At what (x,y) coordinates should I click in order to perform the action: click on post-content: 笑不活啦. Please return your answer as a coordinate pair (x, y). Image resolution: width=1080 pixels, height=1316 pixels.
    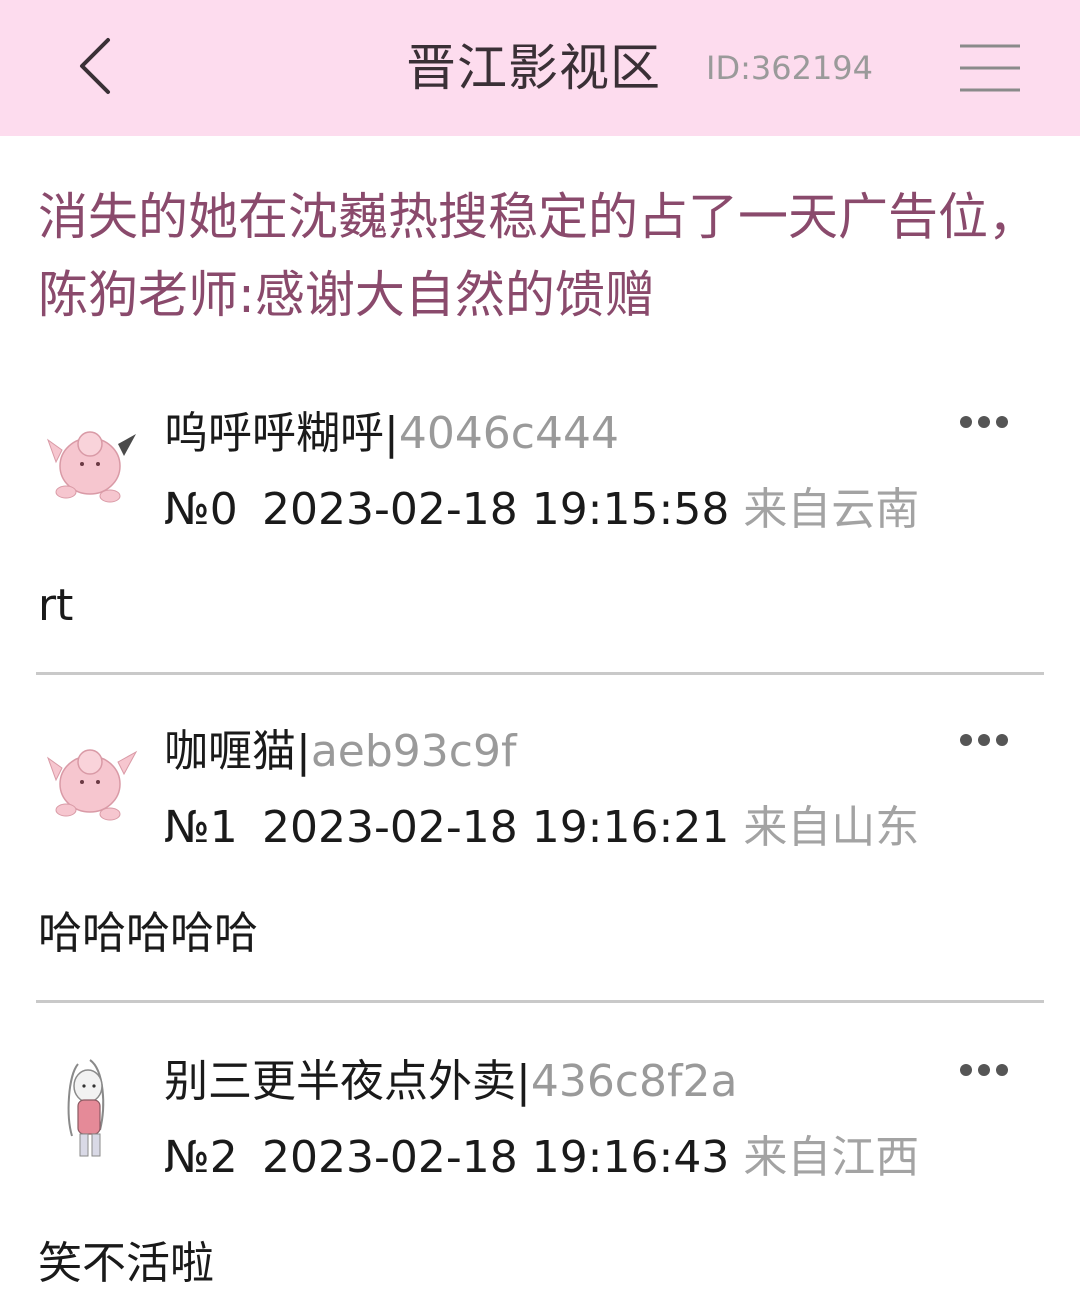
    Looking at the image, I should click on (126, 1263).